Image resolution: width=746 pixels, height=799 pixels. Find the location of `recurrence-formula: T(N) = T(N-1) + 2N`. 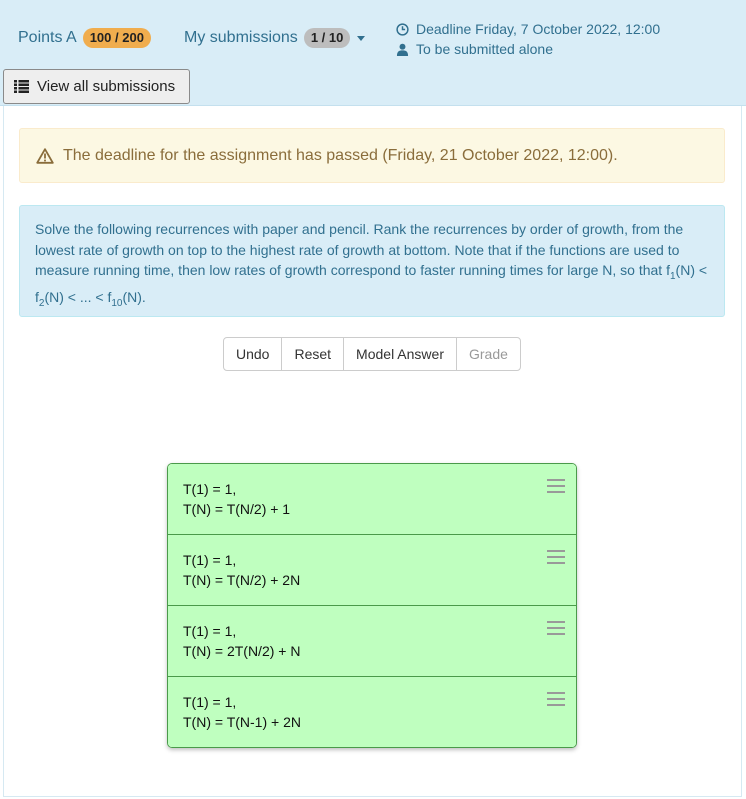

recurrence-formula: T(N) = T(N-1) + 2N is located at coordinates (242, 722).